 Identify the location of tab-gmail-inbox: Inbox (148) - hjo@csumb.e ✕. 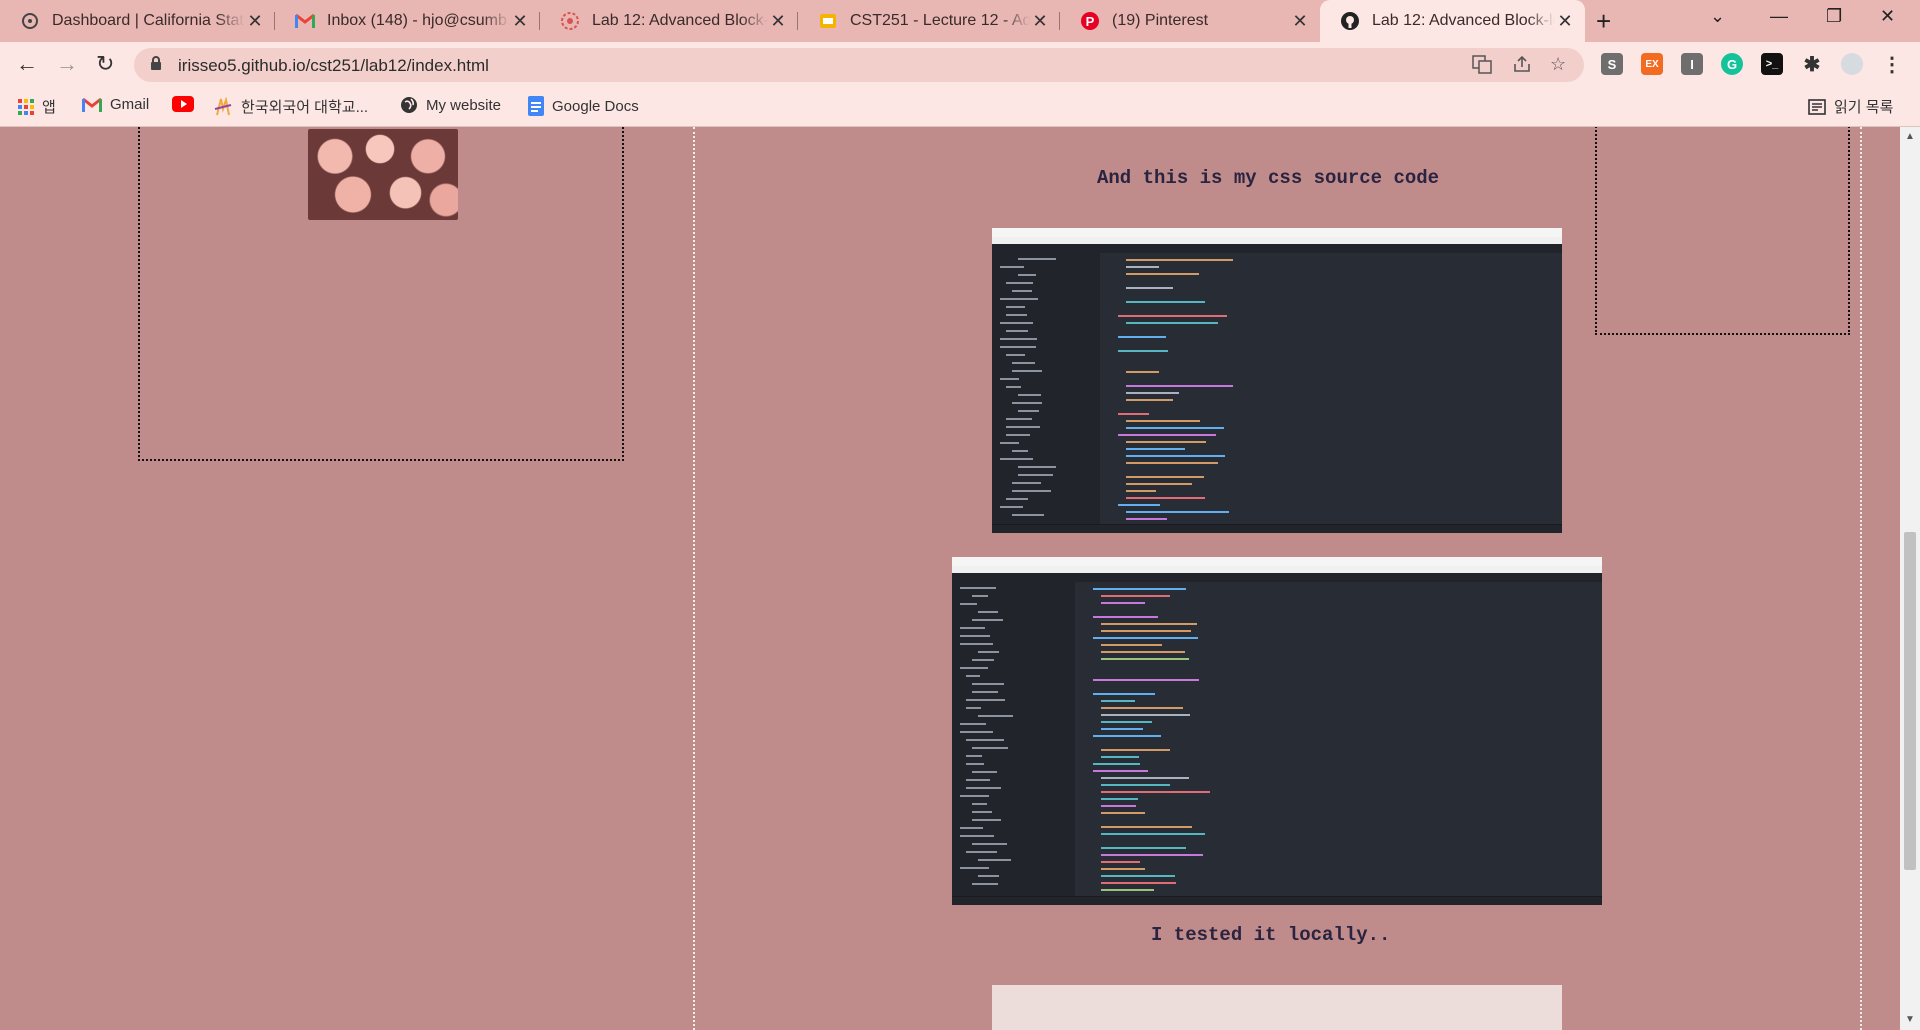
(407, 21).